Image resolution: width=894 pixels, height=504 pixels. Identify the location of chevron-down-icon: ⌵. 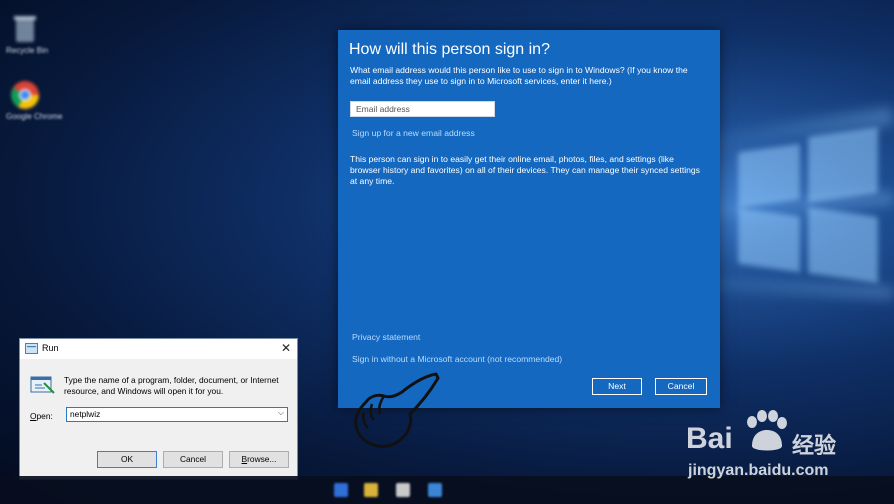
(281, 413).